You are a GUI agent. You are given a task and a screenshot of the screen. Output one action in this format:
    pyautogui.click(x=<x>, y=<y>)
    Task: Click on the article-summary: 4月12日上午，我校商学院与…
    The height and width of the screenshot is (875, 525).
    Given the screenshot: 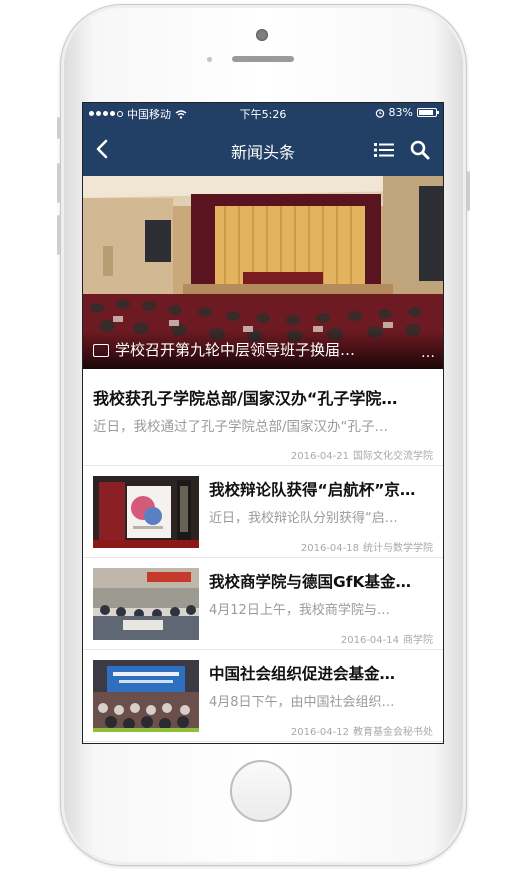 What is the action you would take?
    pyautogui.click(x=299, y=610)
    